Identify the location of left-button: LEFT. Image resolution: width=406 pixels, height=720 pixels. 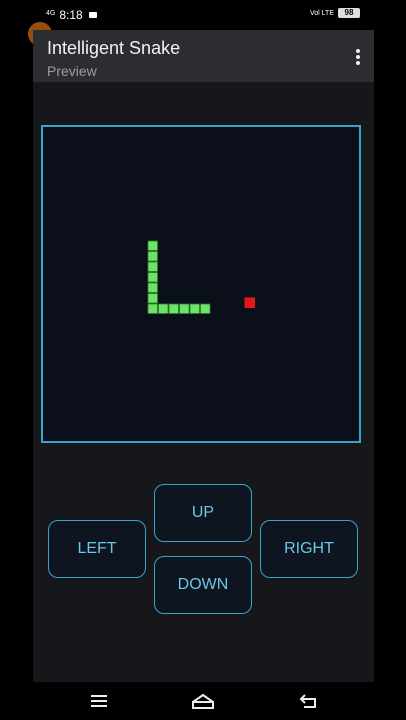
(97, 549).